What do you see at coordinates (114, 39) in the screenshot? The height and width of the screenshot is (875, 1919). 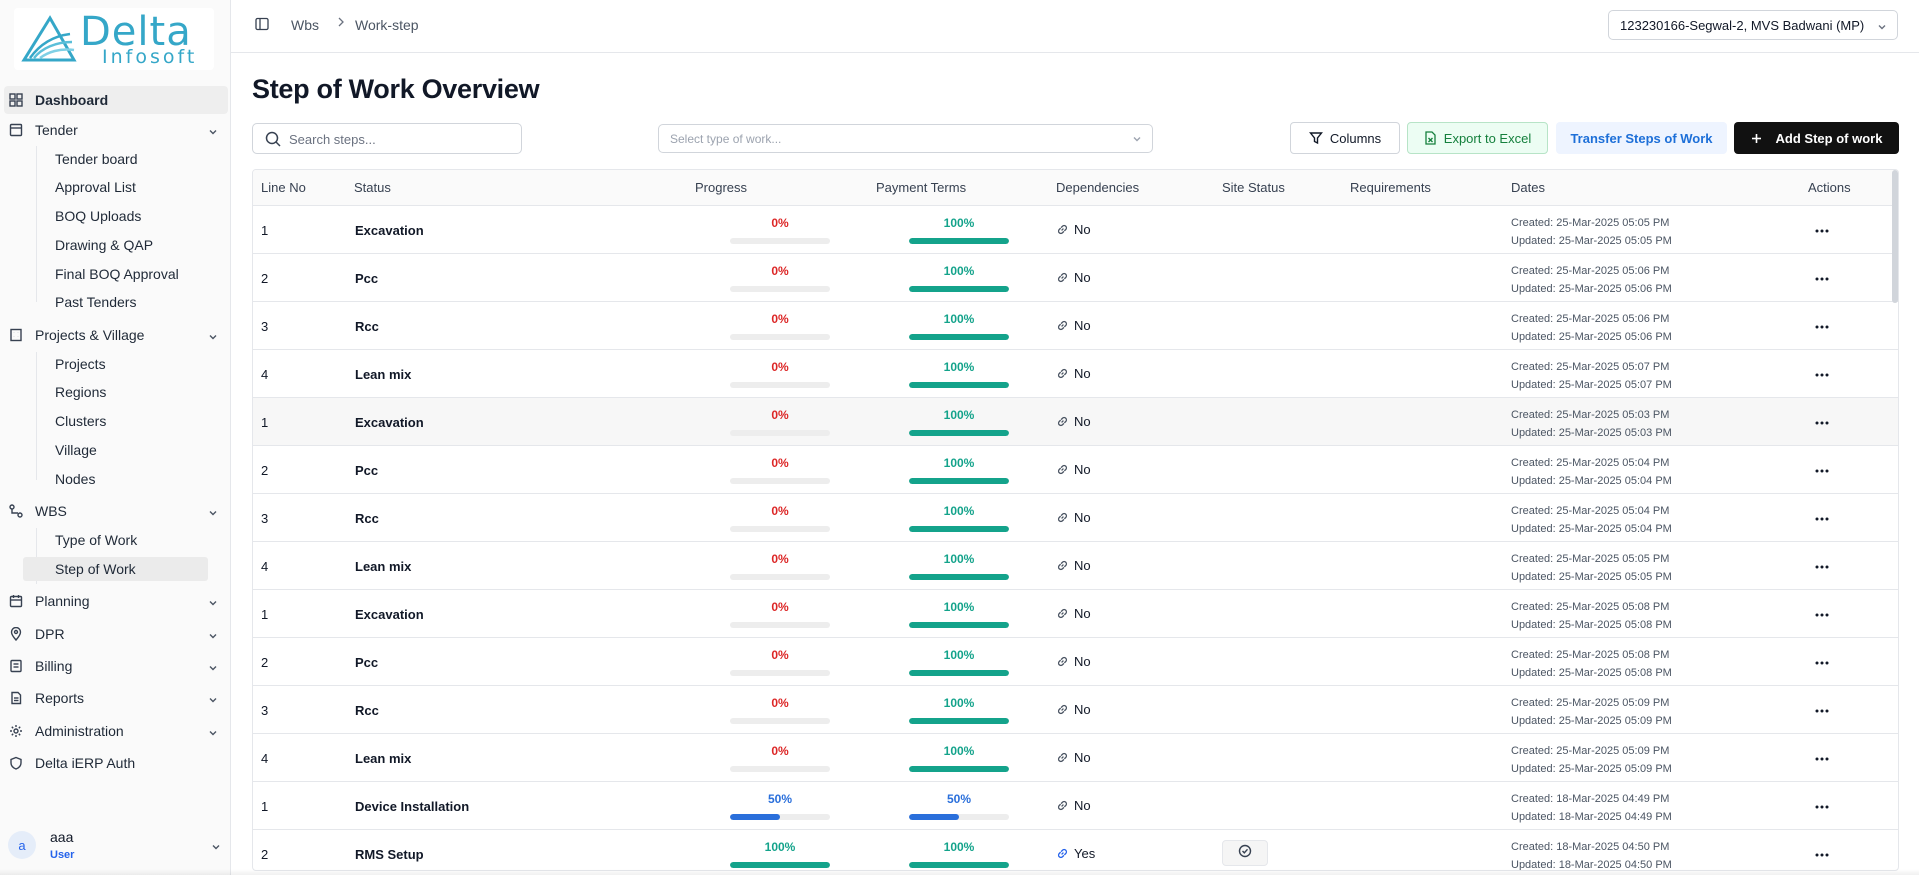 I see `brand-logo: Delta Infosoft` at bounding box center [114, 39].